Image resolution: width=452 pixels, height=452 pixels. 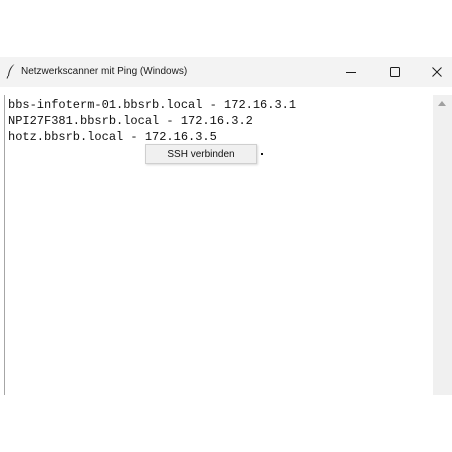 What do you see at coordinates (104, 71) in the screenshot?
I see `window-title: Netzwerkscanner mit Ping (Windows)` at bounding box center [104, 71].